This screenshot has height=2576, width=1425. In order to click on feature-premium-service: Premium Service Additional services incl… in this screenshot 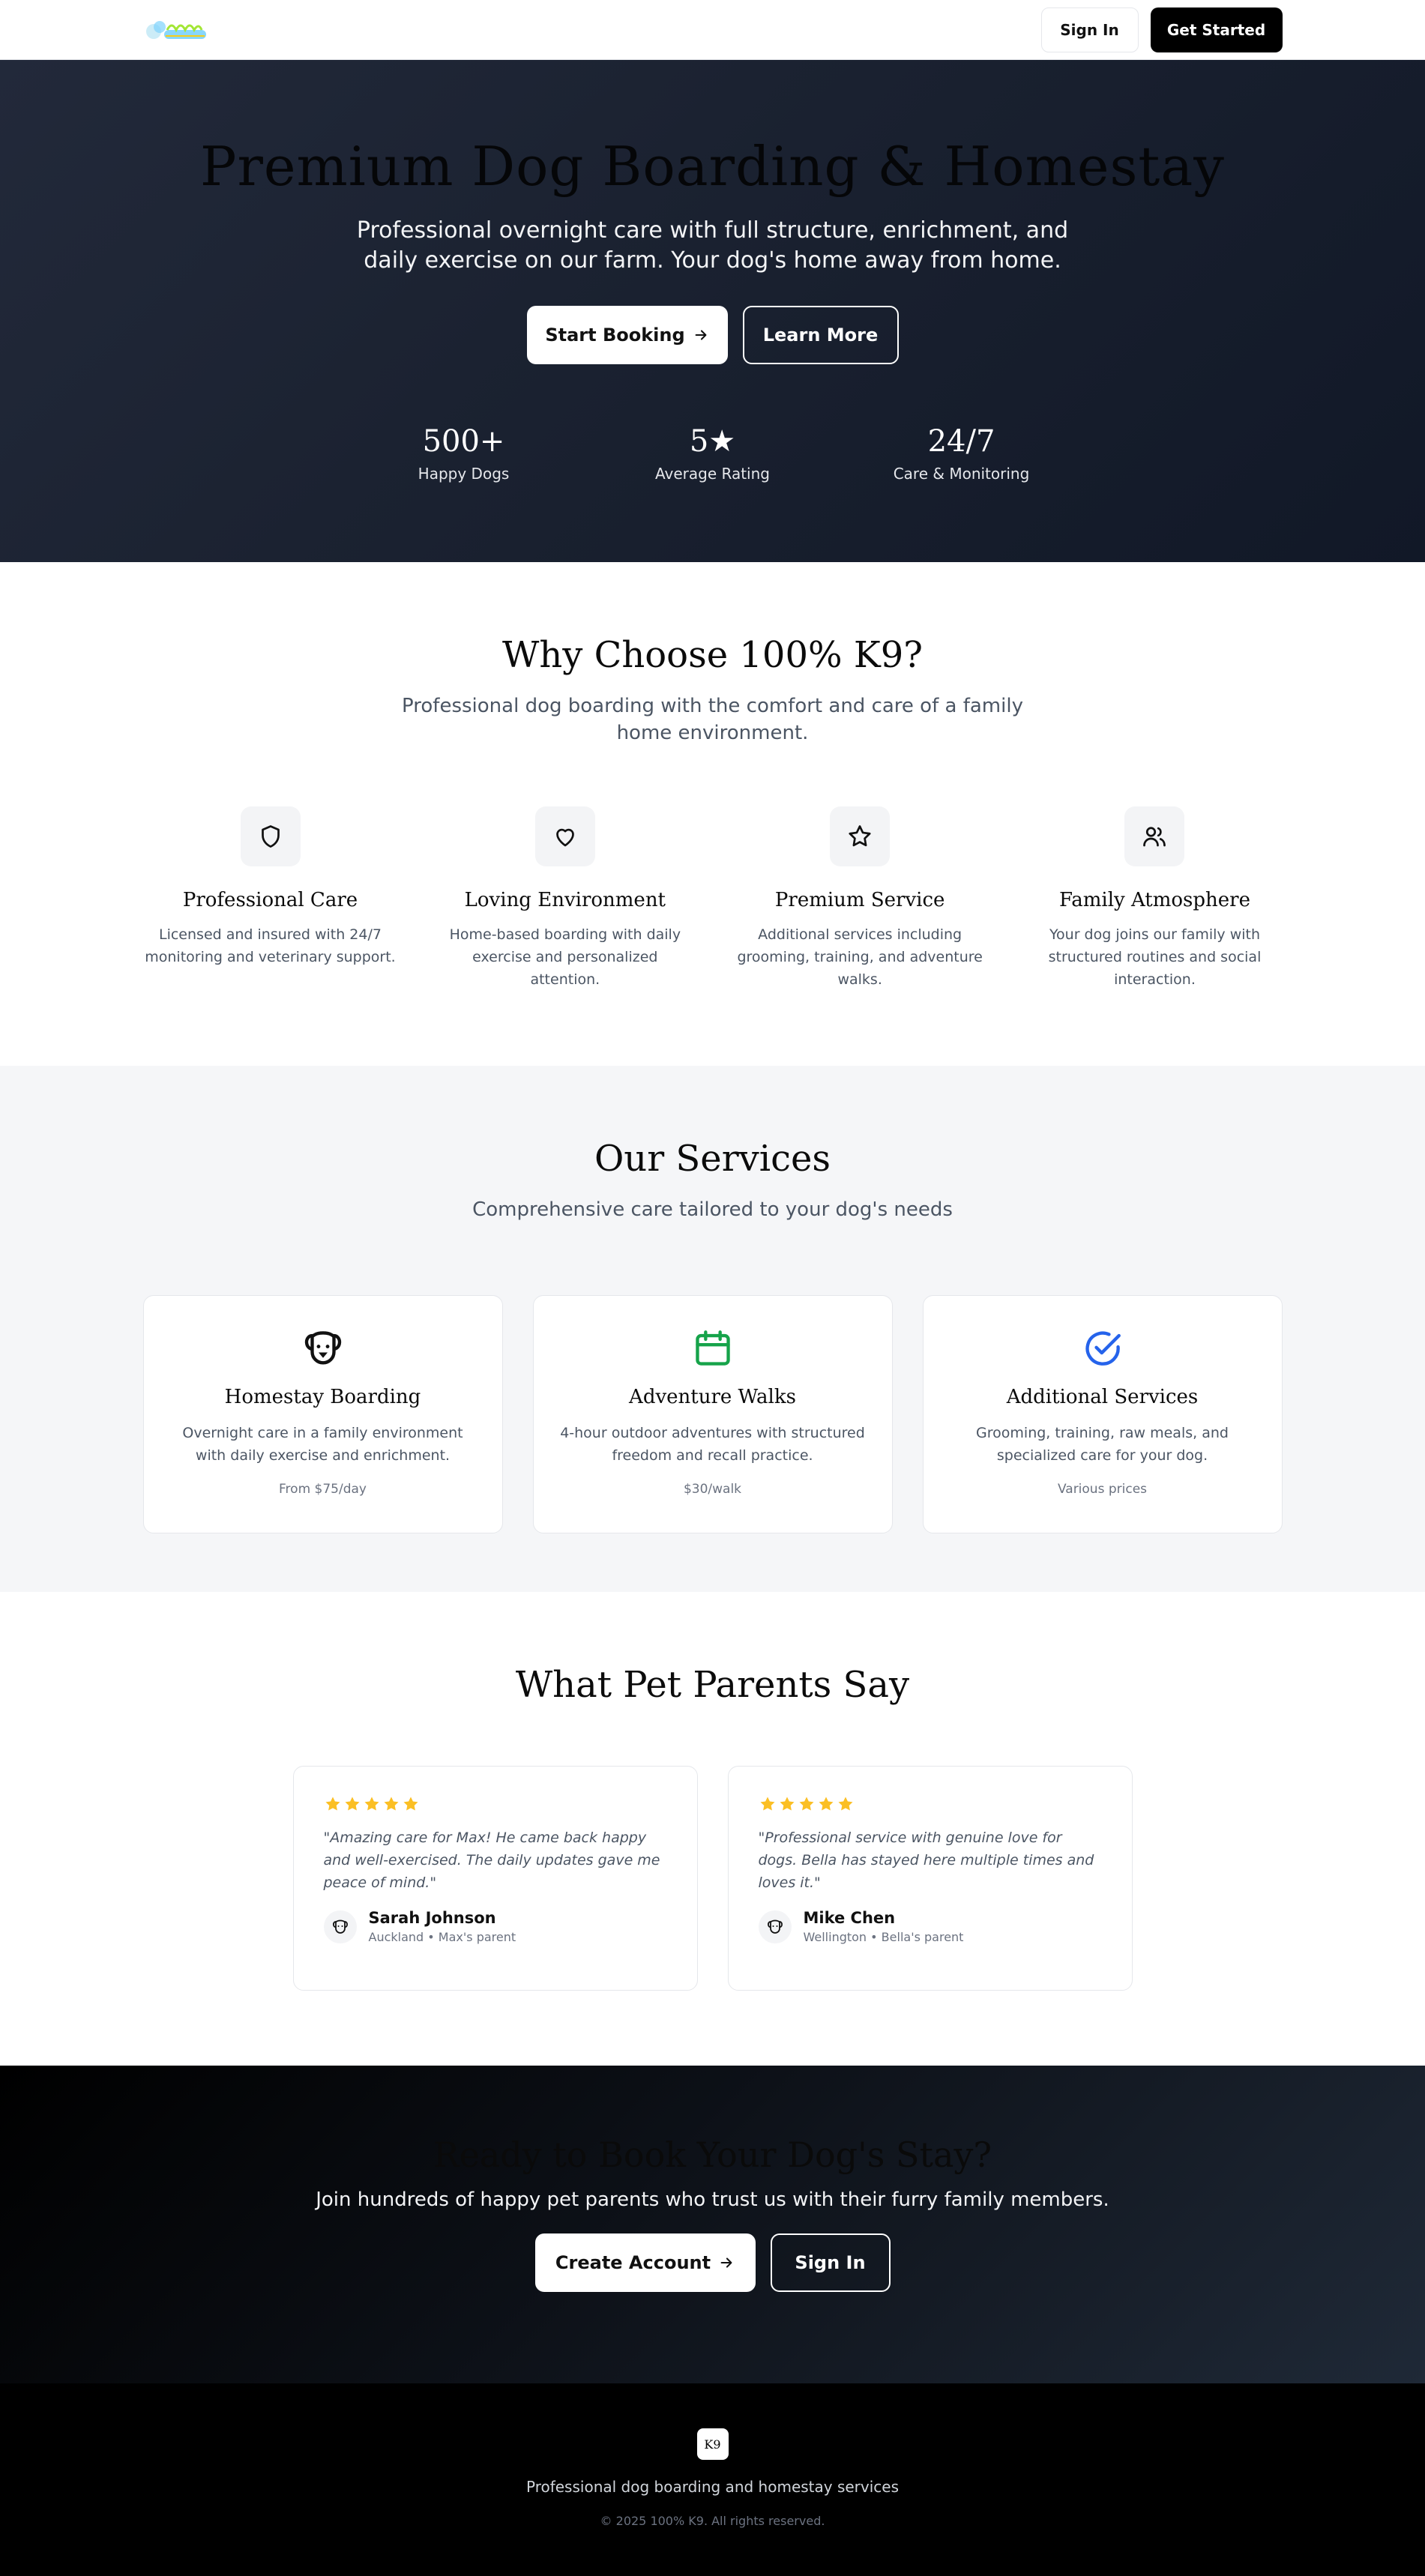, I will do `click(860, 899)`.